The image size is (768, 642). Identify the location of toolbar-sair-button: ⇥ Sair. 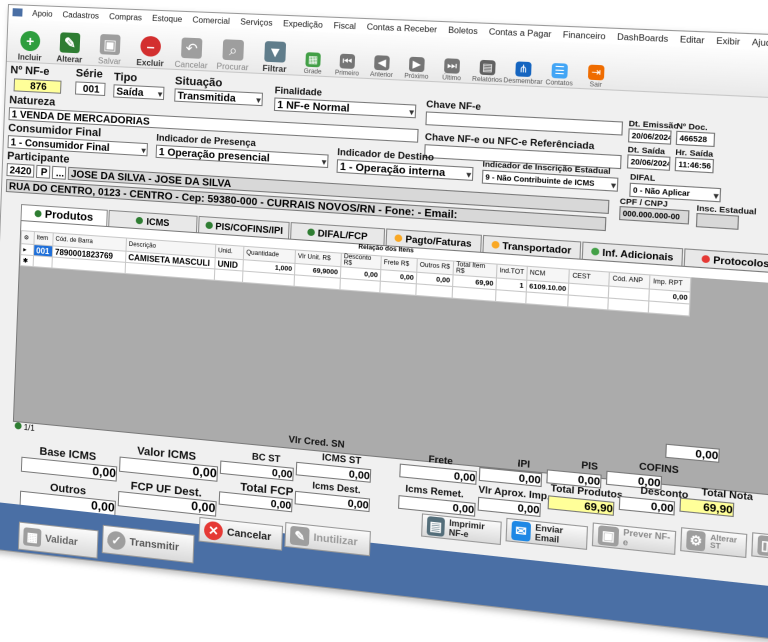
(596, 67).